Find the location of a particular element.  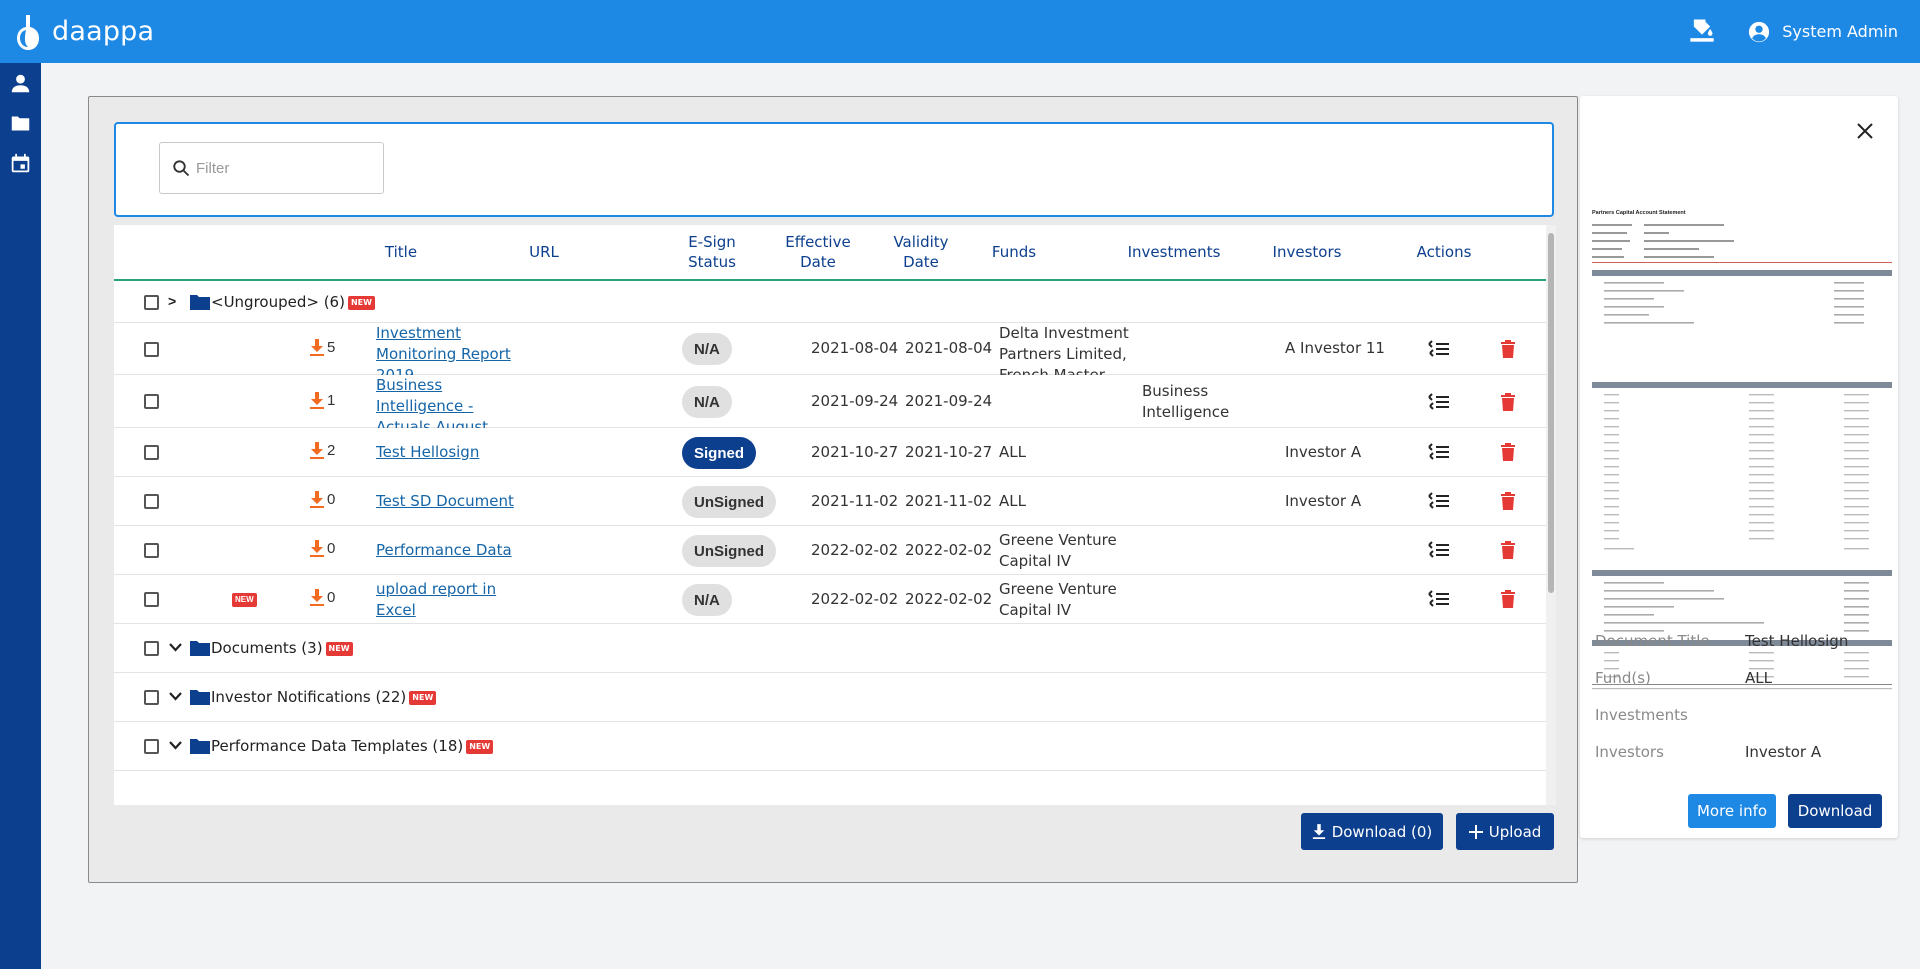

header-investors: Investors is located at coordinates (1307, 252).